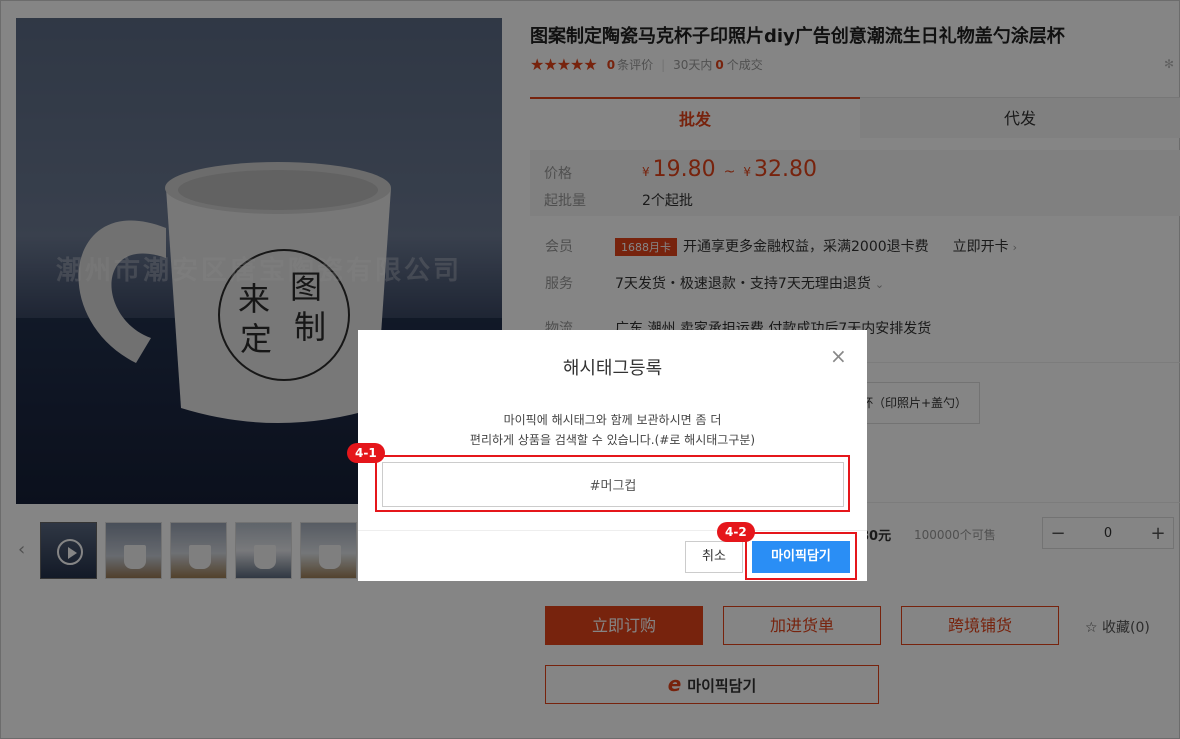  I want to click on modal-desc-line2: 편리하게 상품을 검색할 수 있습니다.(#로 해시태그구분), so click(612, 440).